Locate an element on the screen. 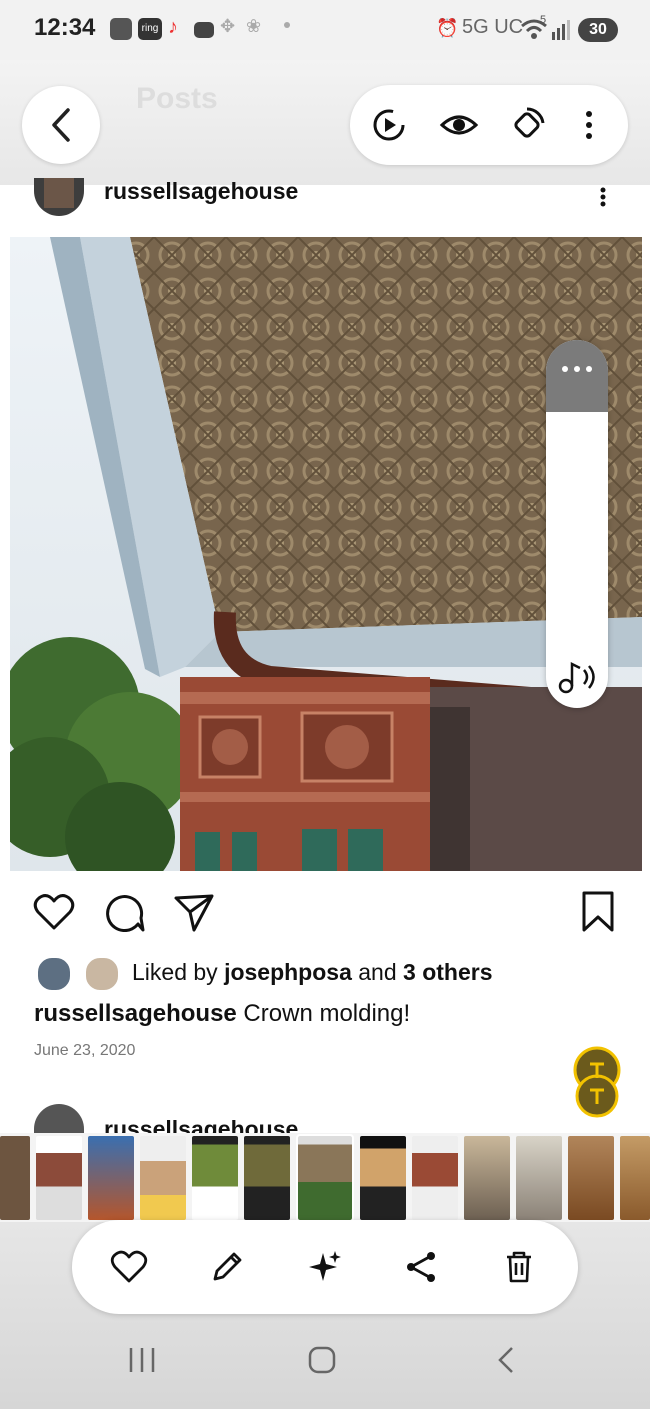 This screenshot has width=650, height=1409. bookmark-icon is located at coordinates (598, 912).